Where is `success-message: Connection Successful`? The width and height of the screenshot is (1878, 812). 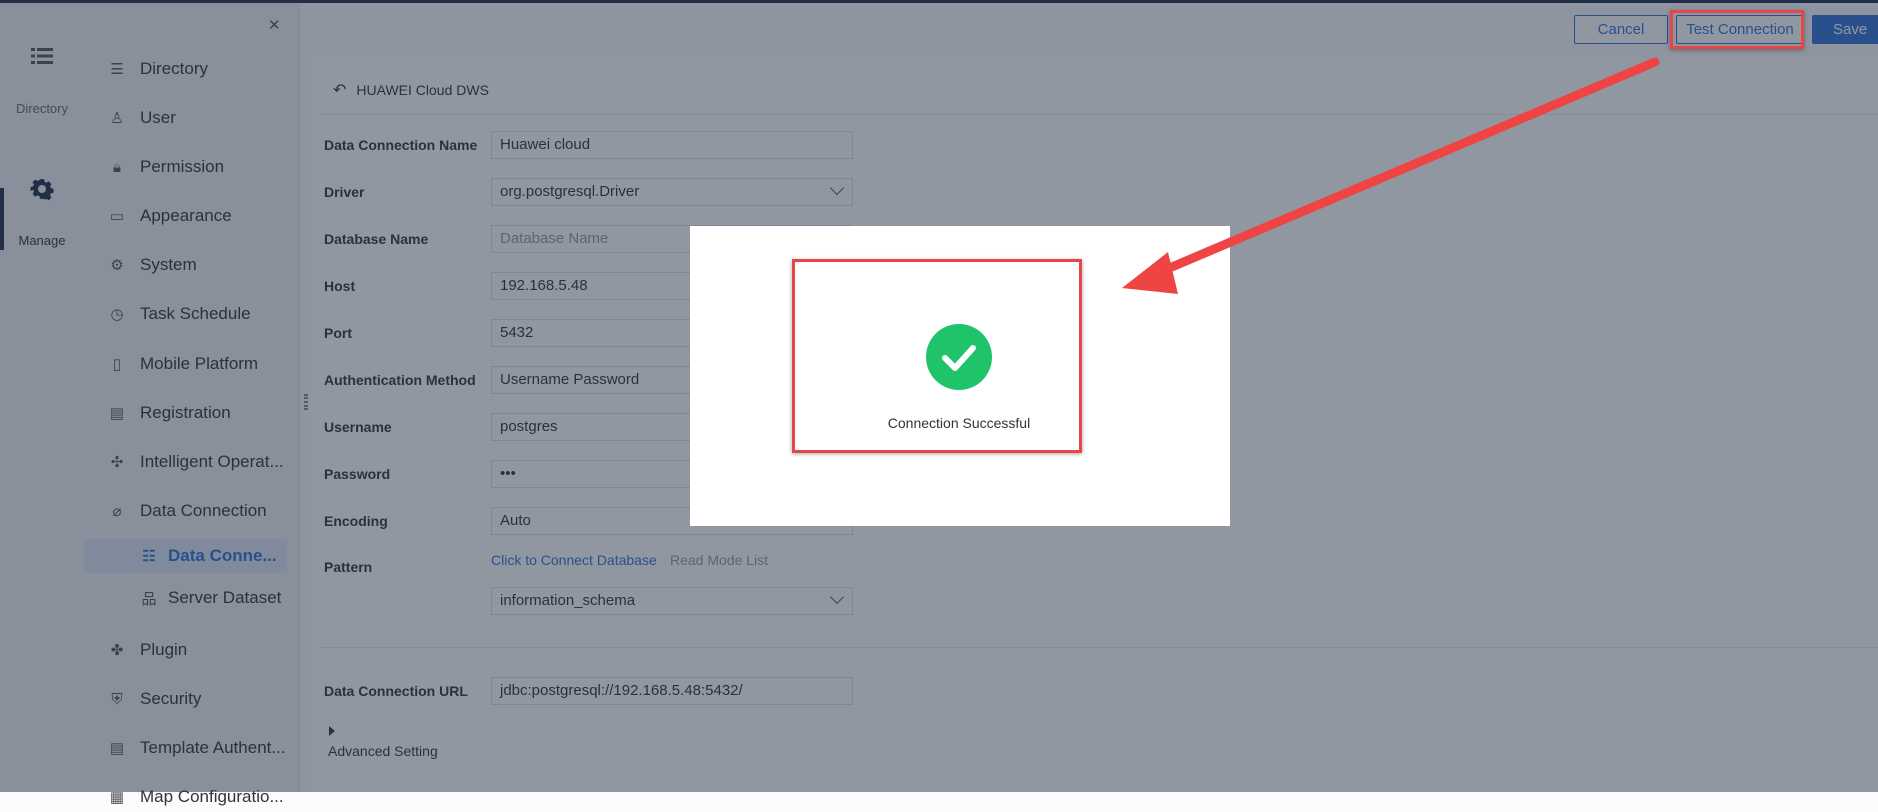
success-message: Connection Successful is located at coordinates (959, 423).